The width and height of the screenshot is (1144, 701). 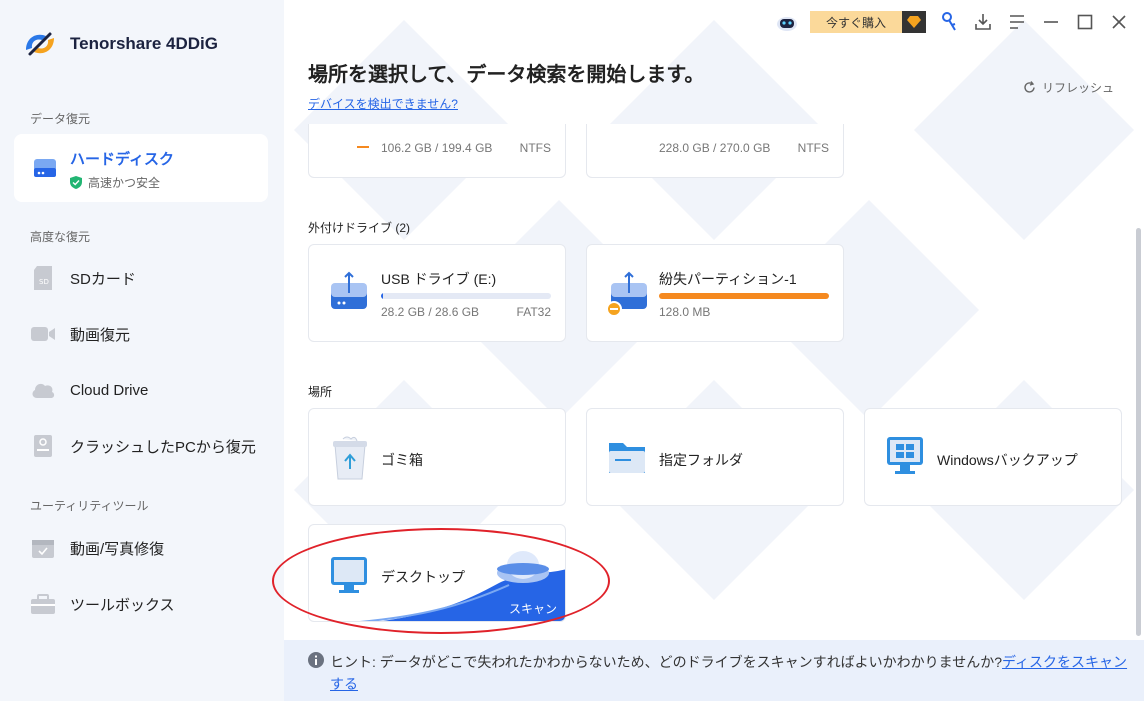 I want to click on sd-card-icon: SD, so click(x=43, y=278).